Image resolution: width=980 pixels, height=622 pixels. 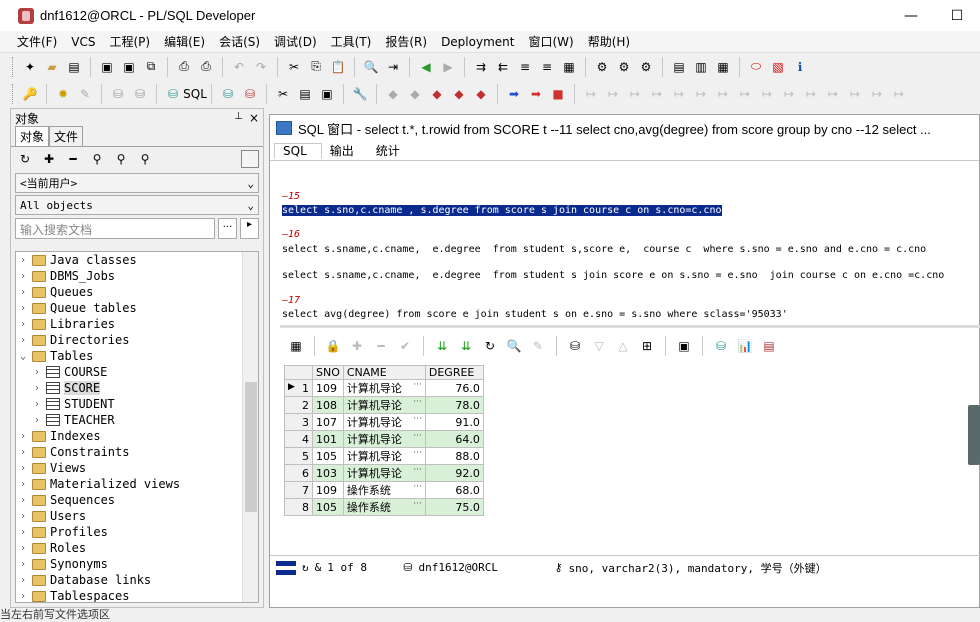 What do you see at coordinates (137, 500) in the screenshot?
I see `tree-item: › Sequences` at bounding box center [137, 500].